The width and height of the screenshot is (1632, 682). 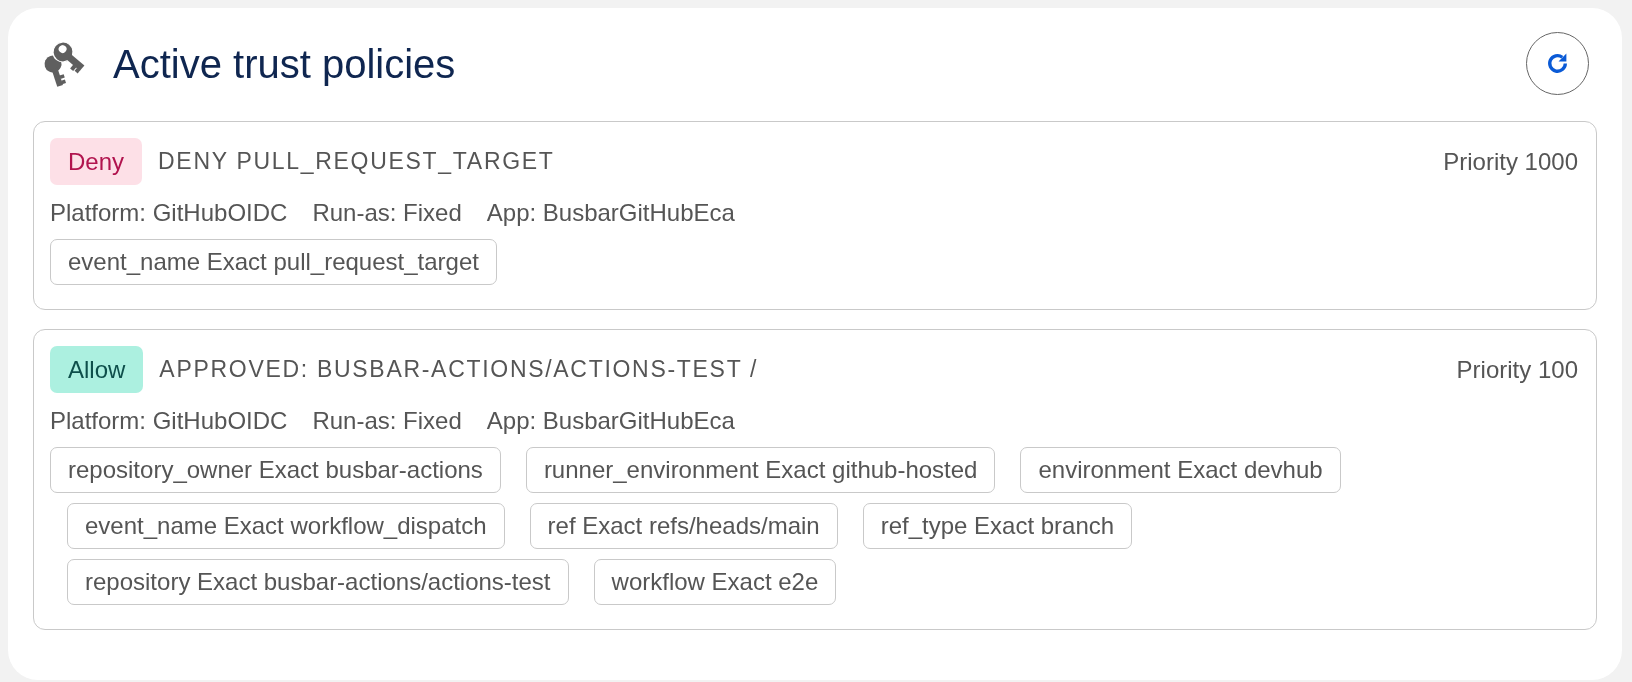 What do you see at coordinates (760, 470) in the screenshot?
I see `condition-tag: runner_environment Exact github-hosted` at bounding box center [760, 470].